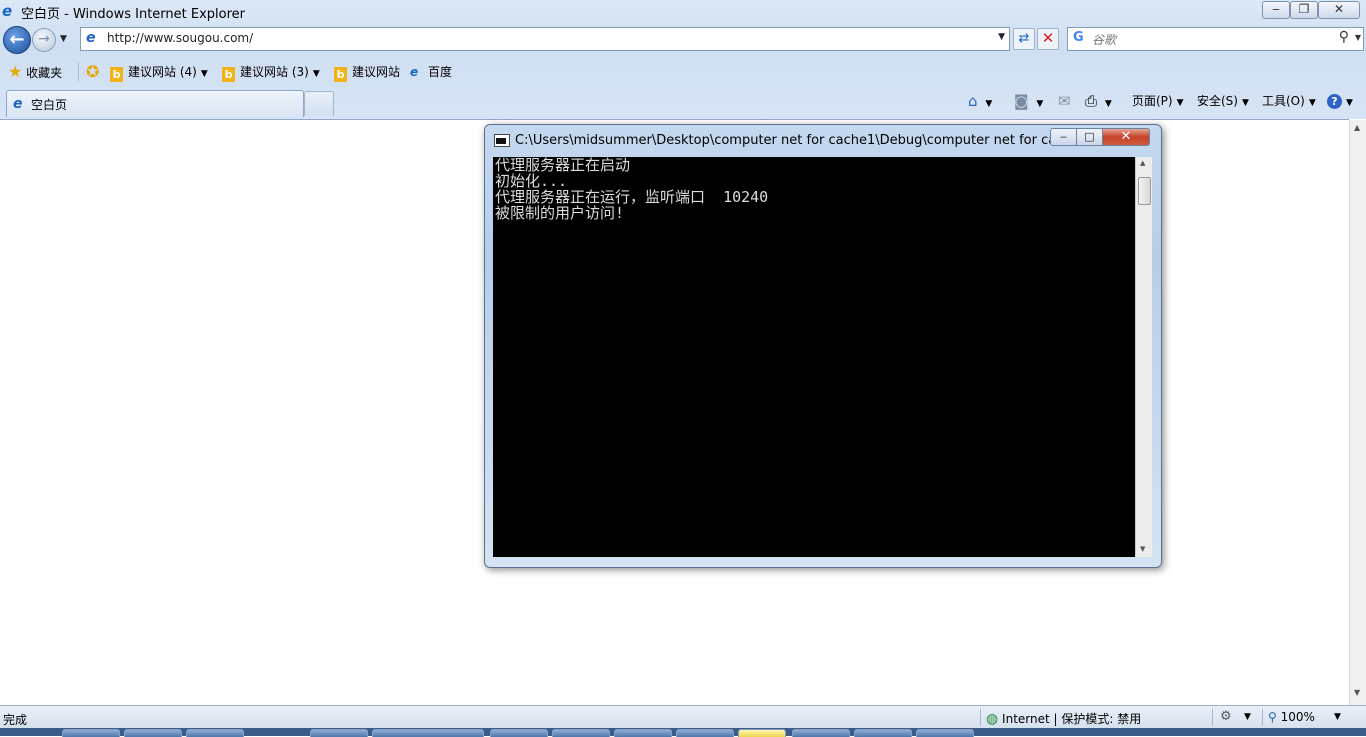  What do you see at coordinates (440, 72) in the screenshot?
I see `fav-label: 百度` at bounding box center [440, 72].